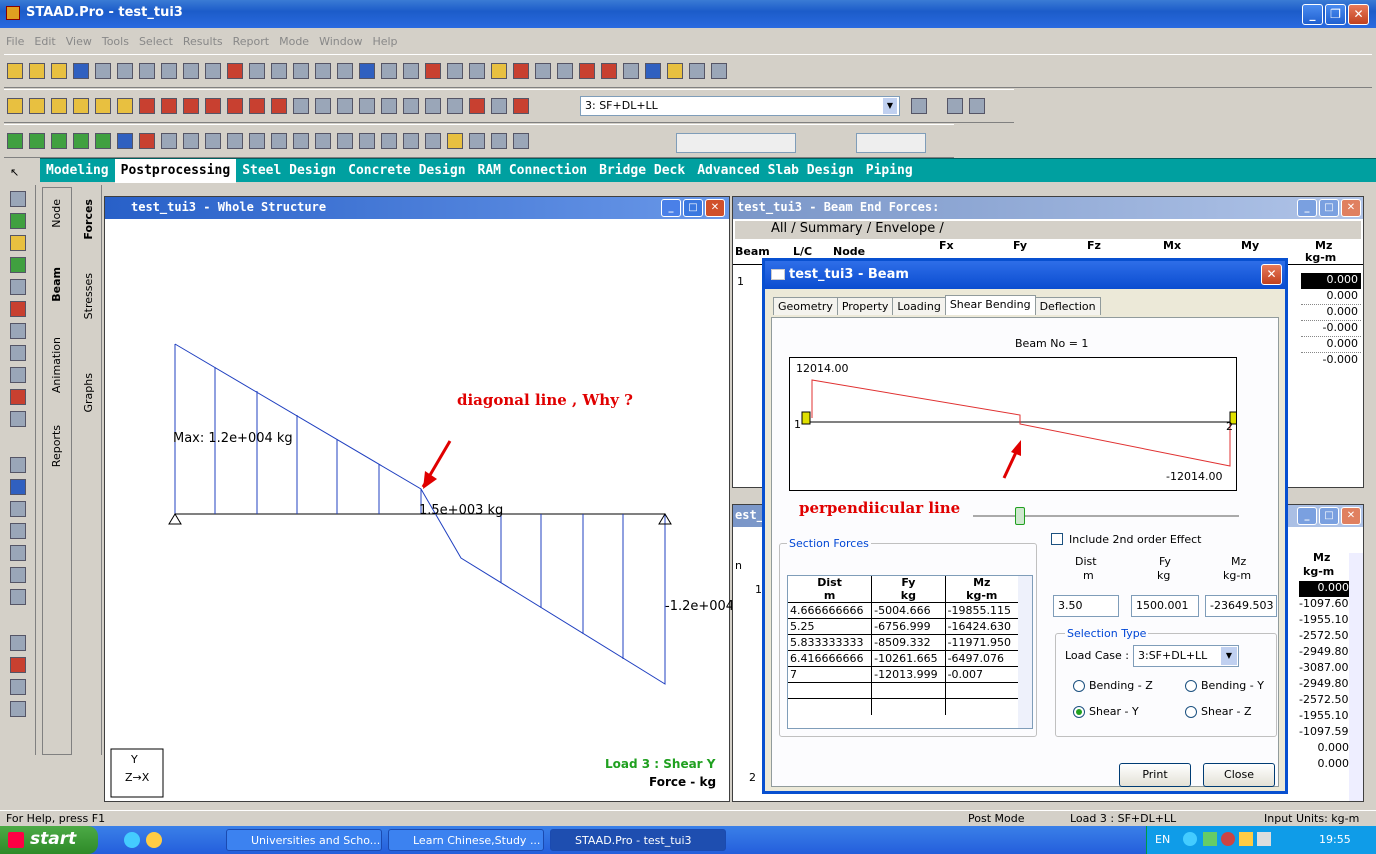 This screenshot has width=1376, height=854. I want to click on spin-right-icon, so click(257, 106).